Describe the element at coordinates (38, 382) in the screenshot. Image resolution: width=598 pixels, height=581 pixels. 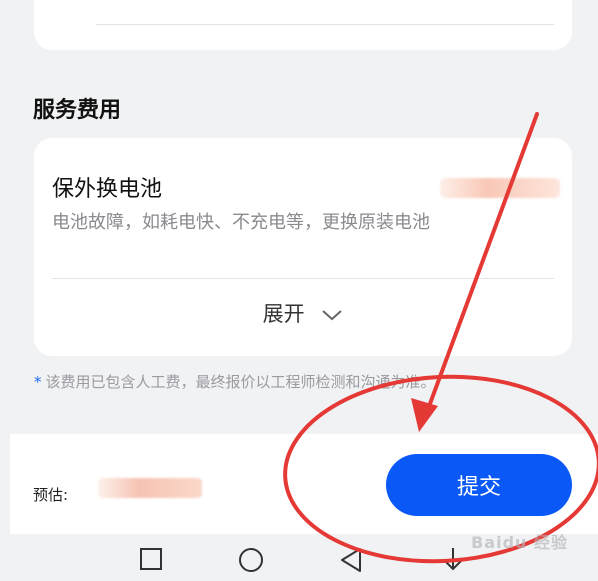
I see `note-star: *` at that location.